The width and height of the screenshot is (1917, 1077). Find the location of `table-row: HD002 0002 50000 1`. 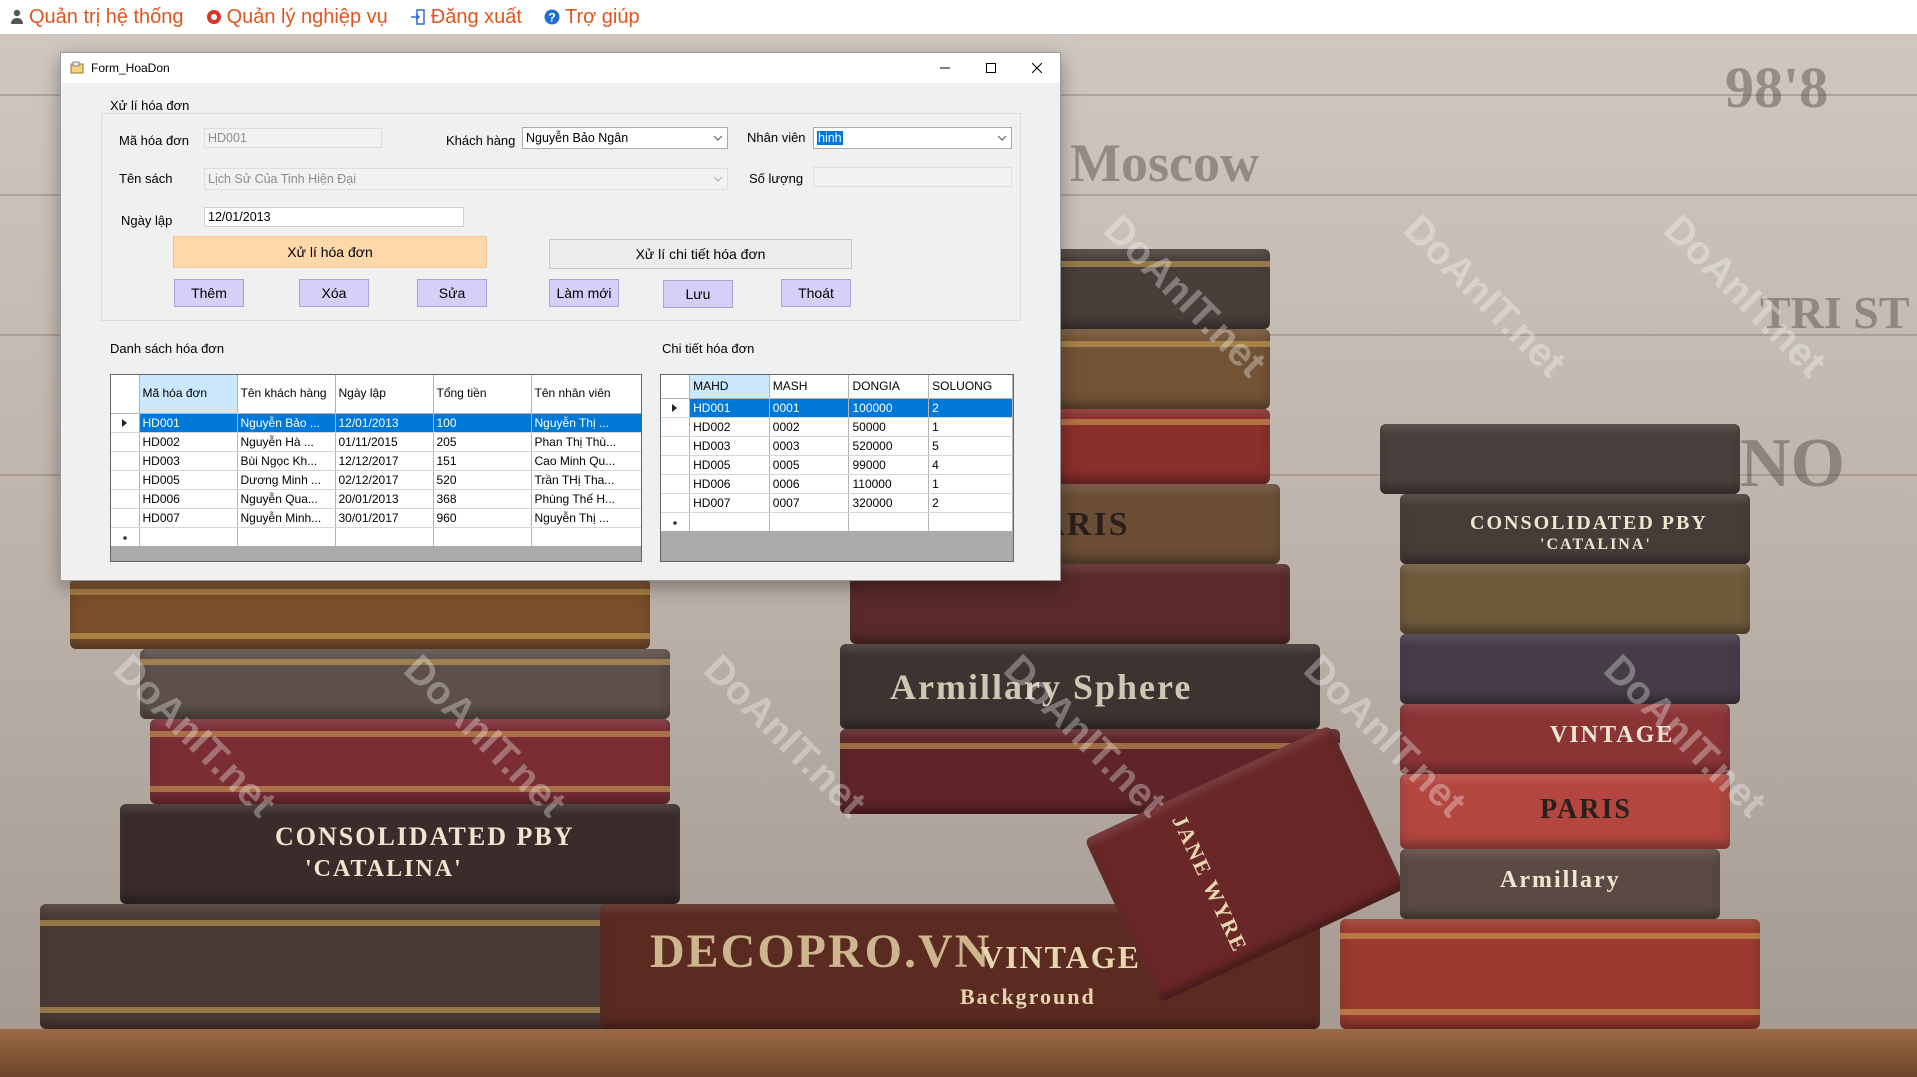

table-row: HD002 0002 50000 1 is located at coordinates (837, 427).